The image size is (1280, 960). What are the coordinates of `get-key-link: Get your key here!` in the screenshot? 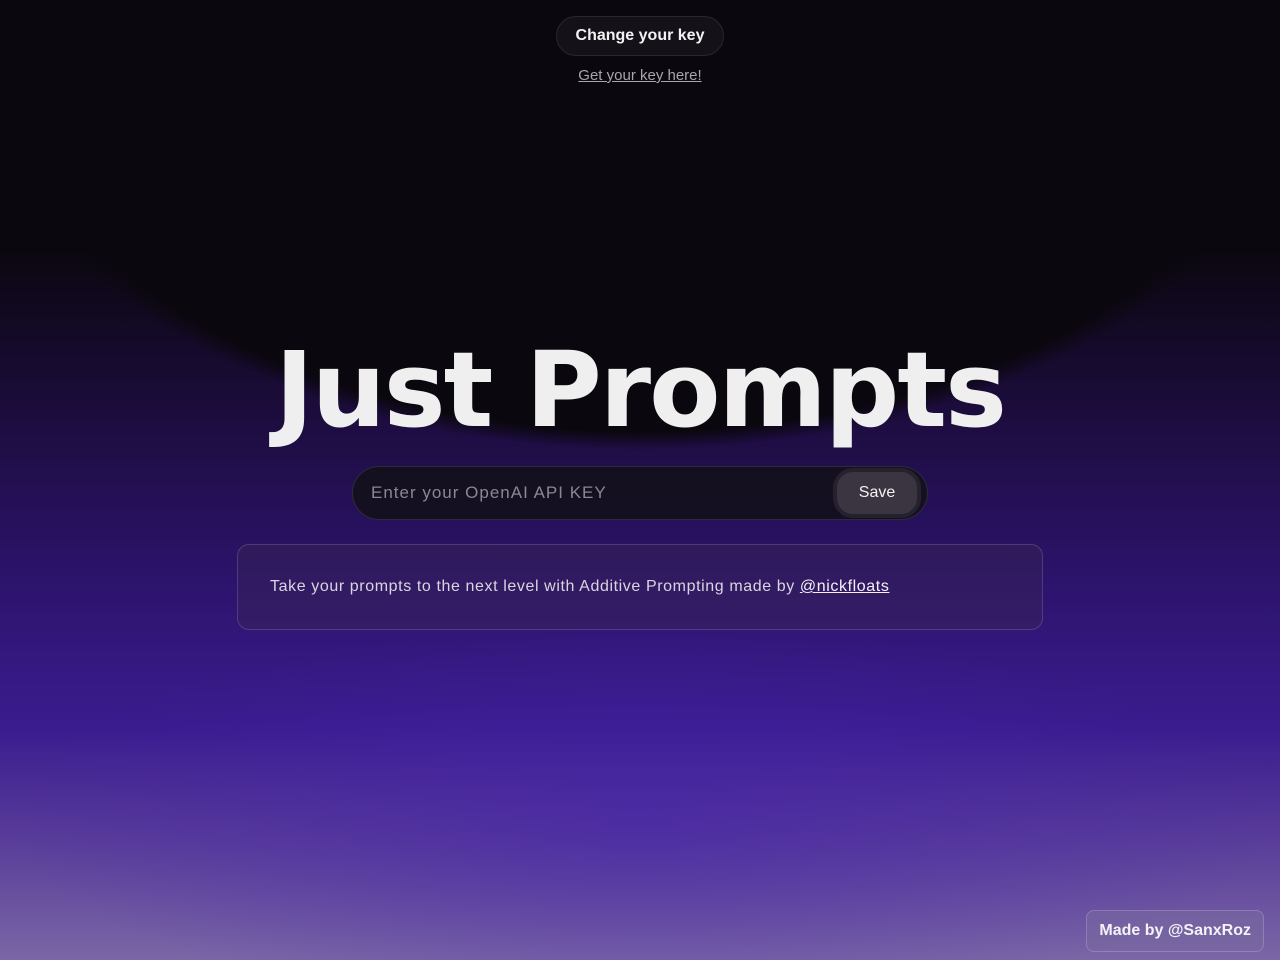 It's located at (639, 75).